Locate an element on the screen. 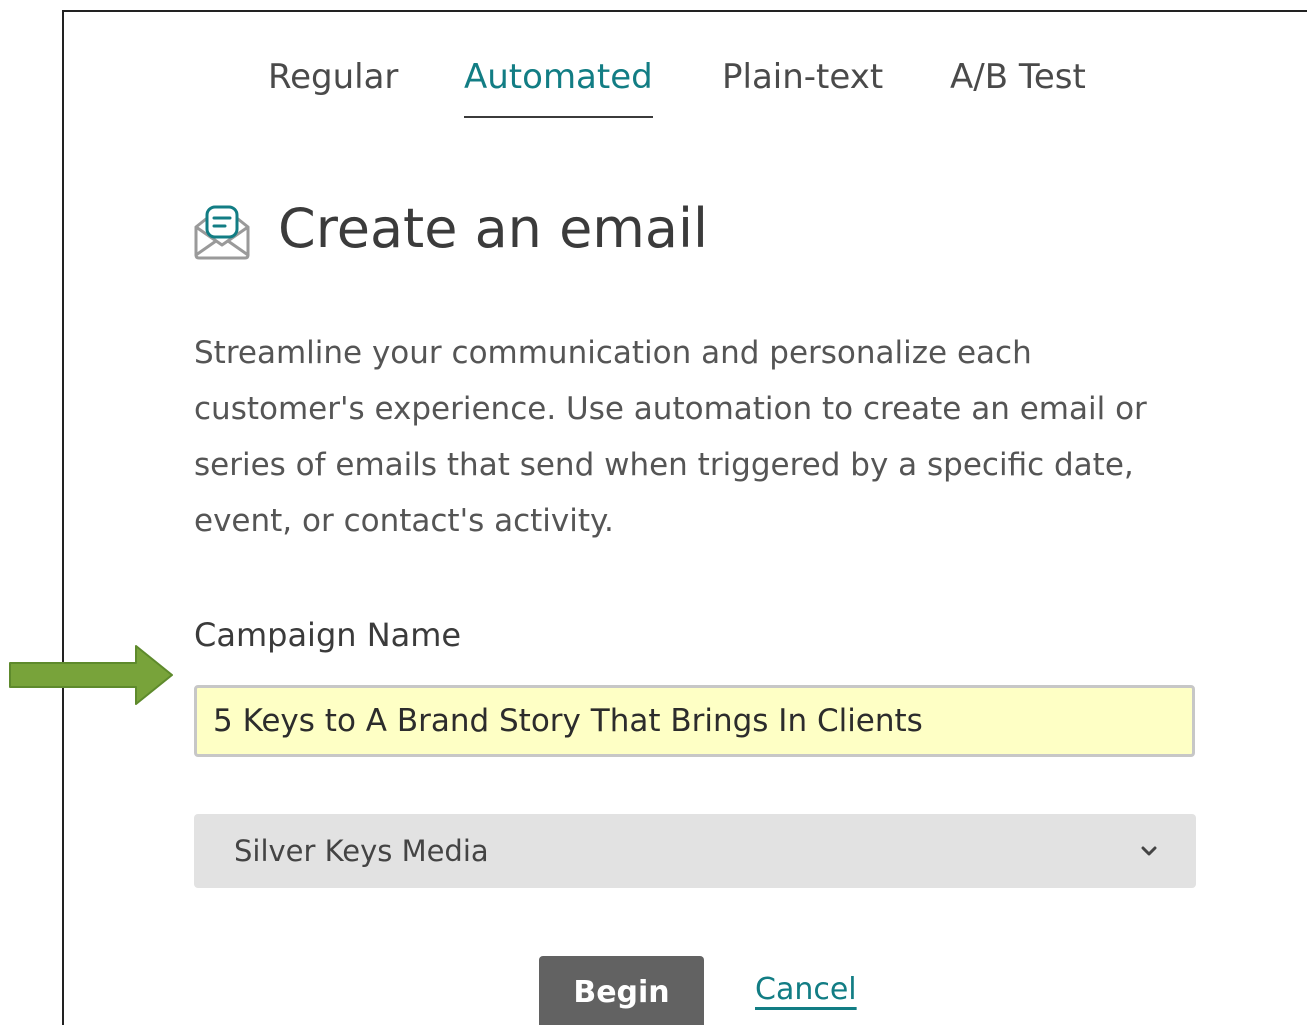 The image size is (1307, 1025). tab-plain-text: Plain-text is located at coordinates (802, 77).